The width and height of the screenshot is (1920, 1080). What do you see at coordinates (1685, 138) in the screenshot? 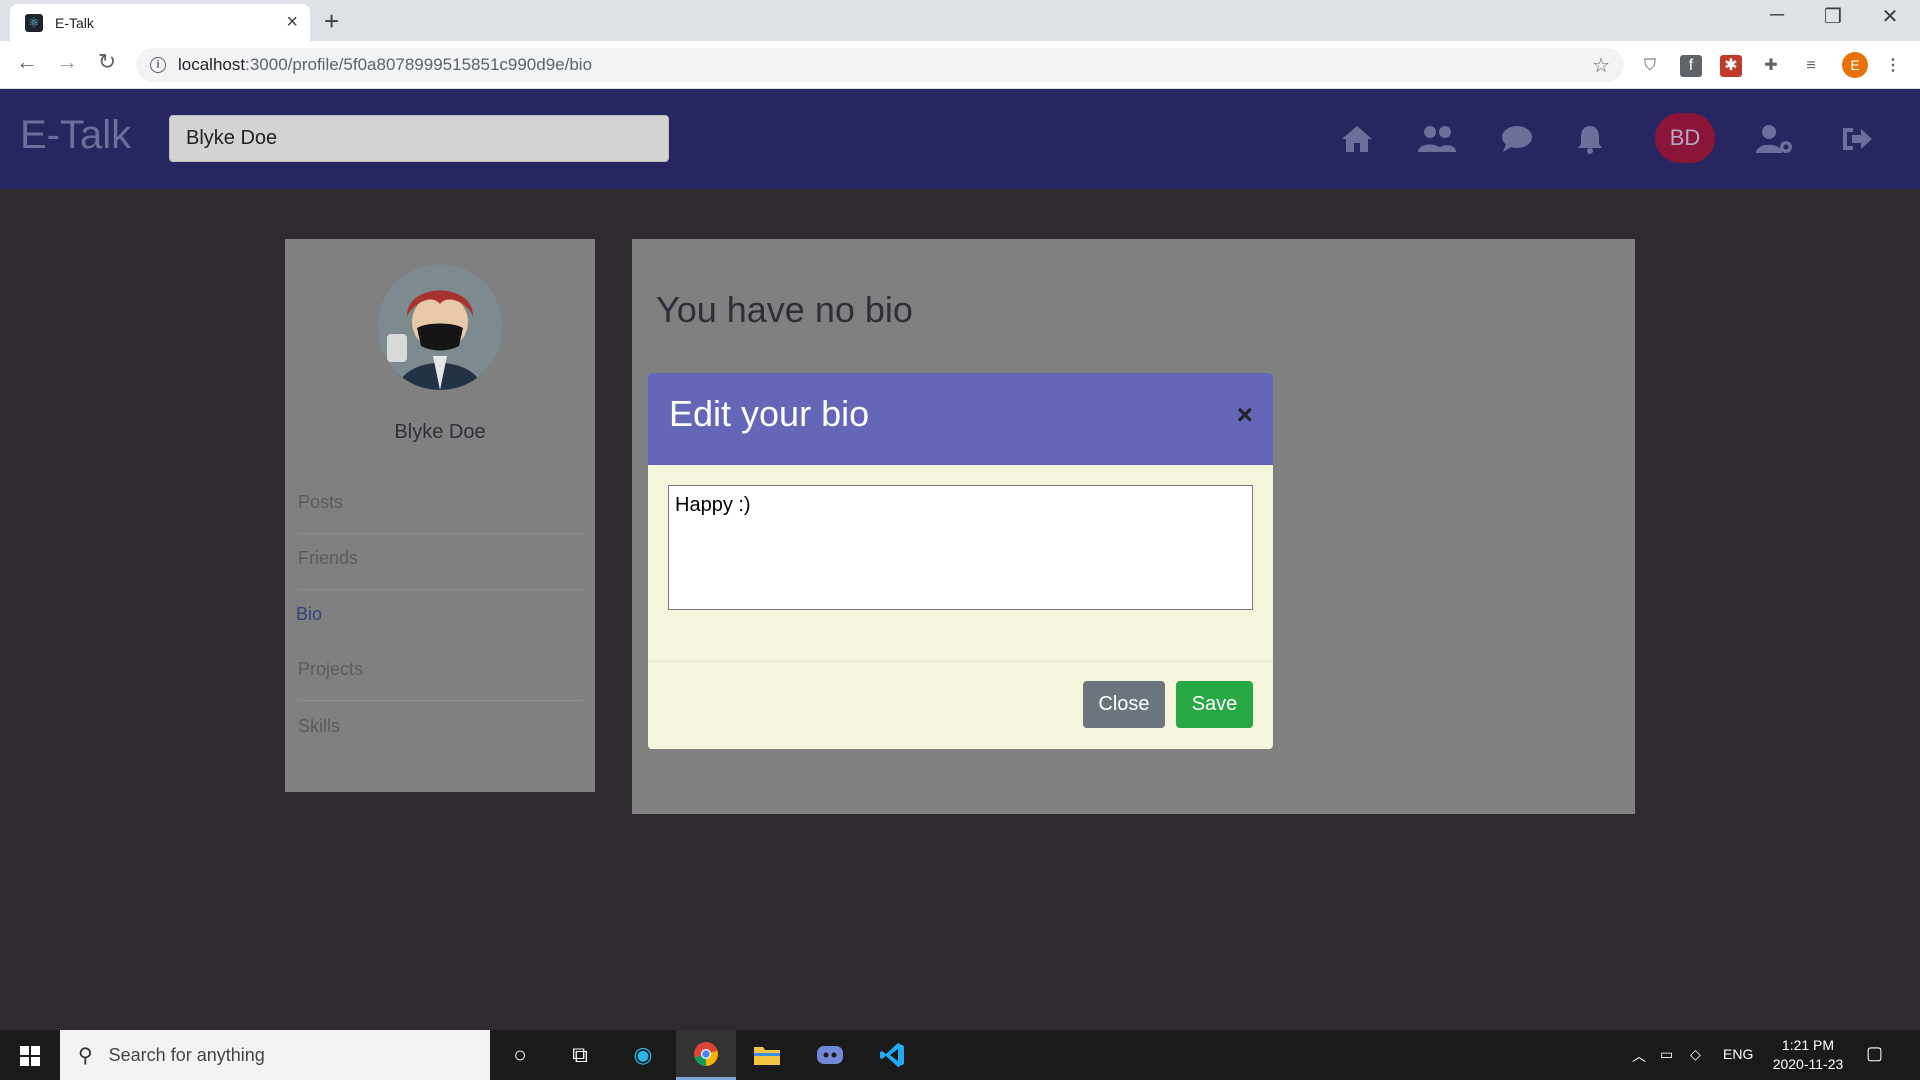
I see `user-avatar: BD` at bounding box center [1685, 138].